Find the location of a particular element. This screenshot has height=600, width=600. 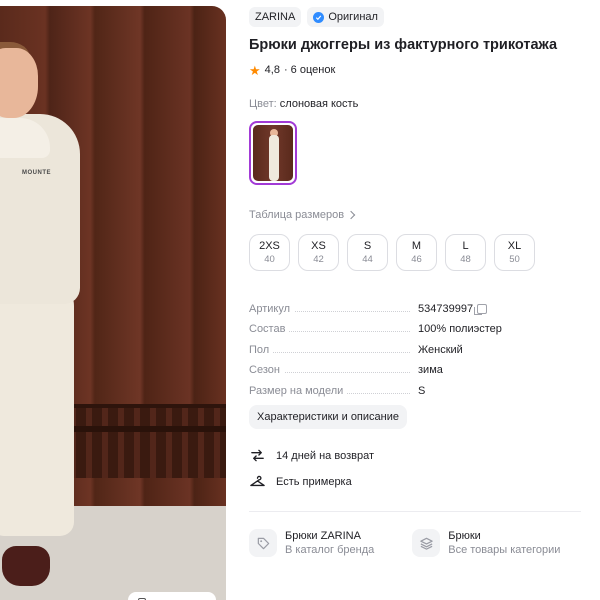

category-link: Брюки Все товары категории is located at coordinates (486, 543).